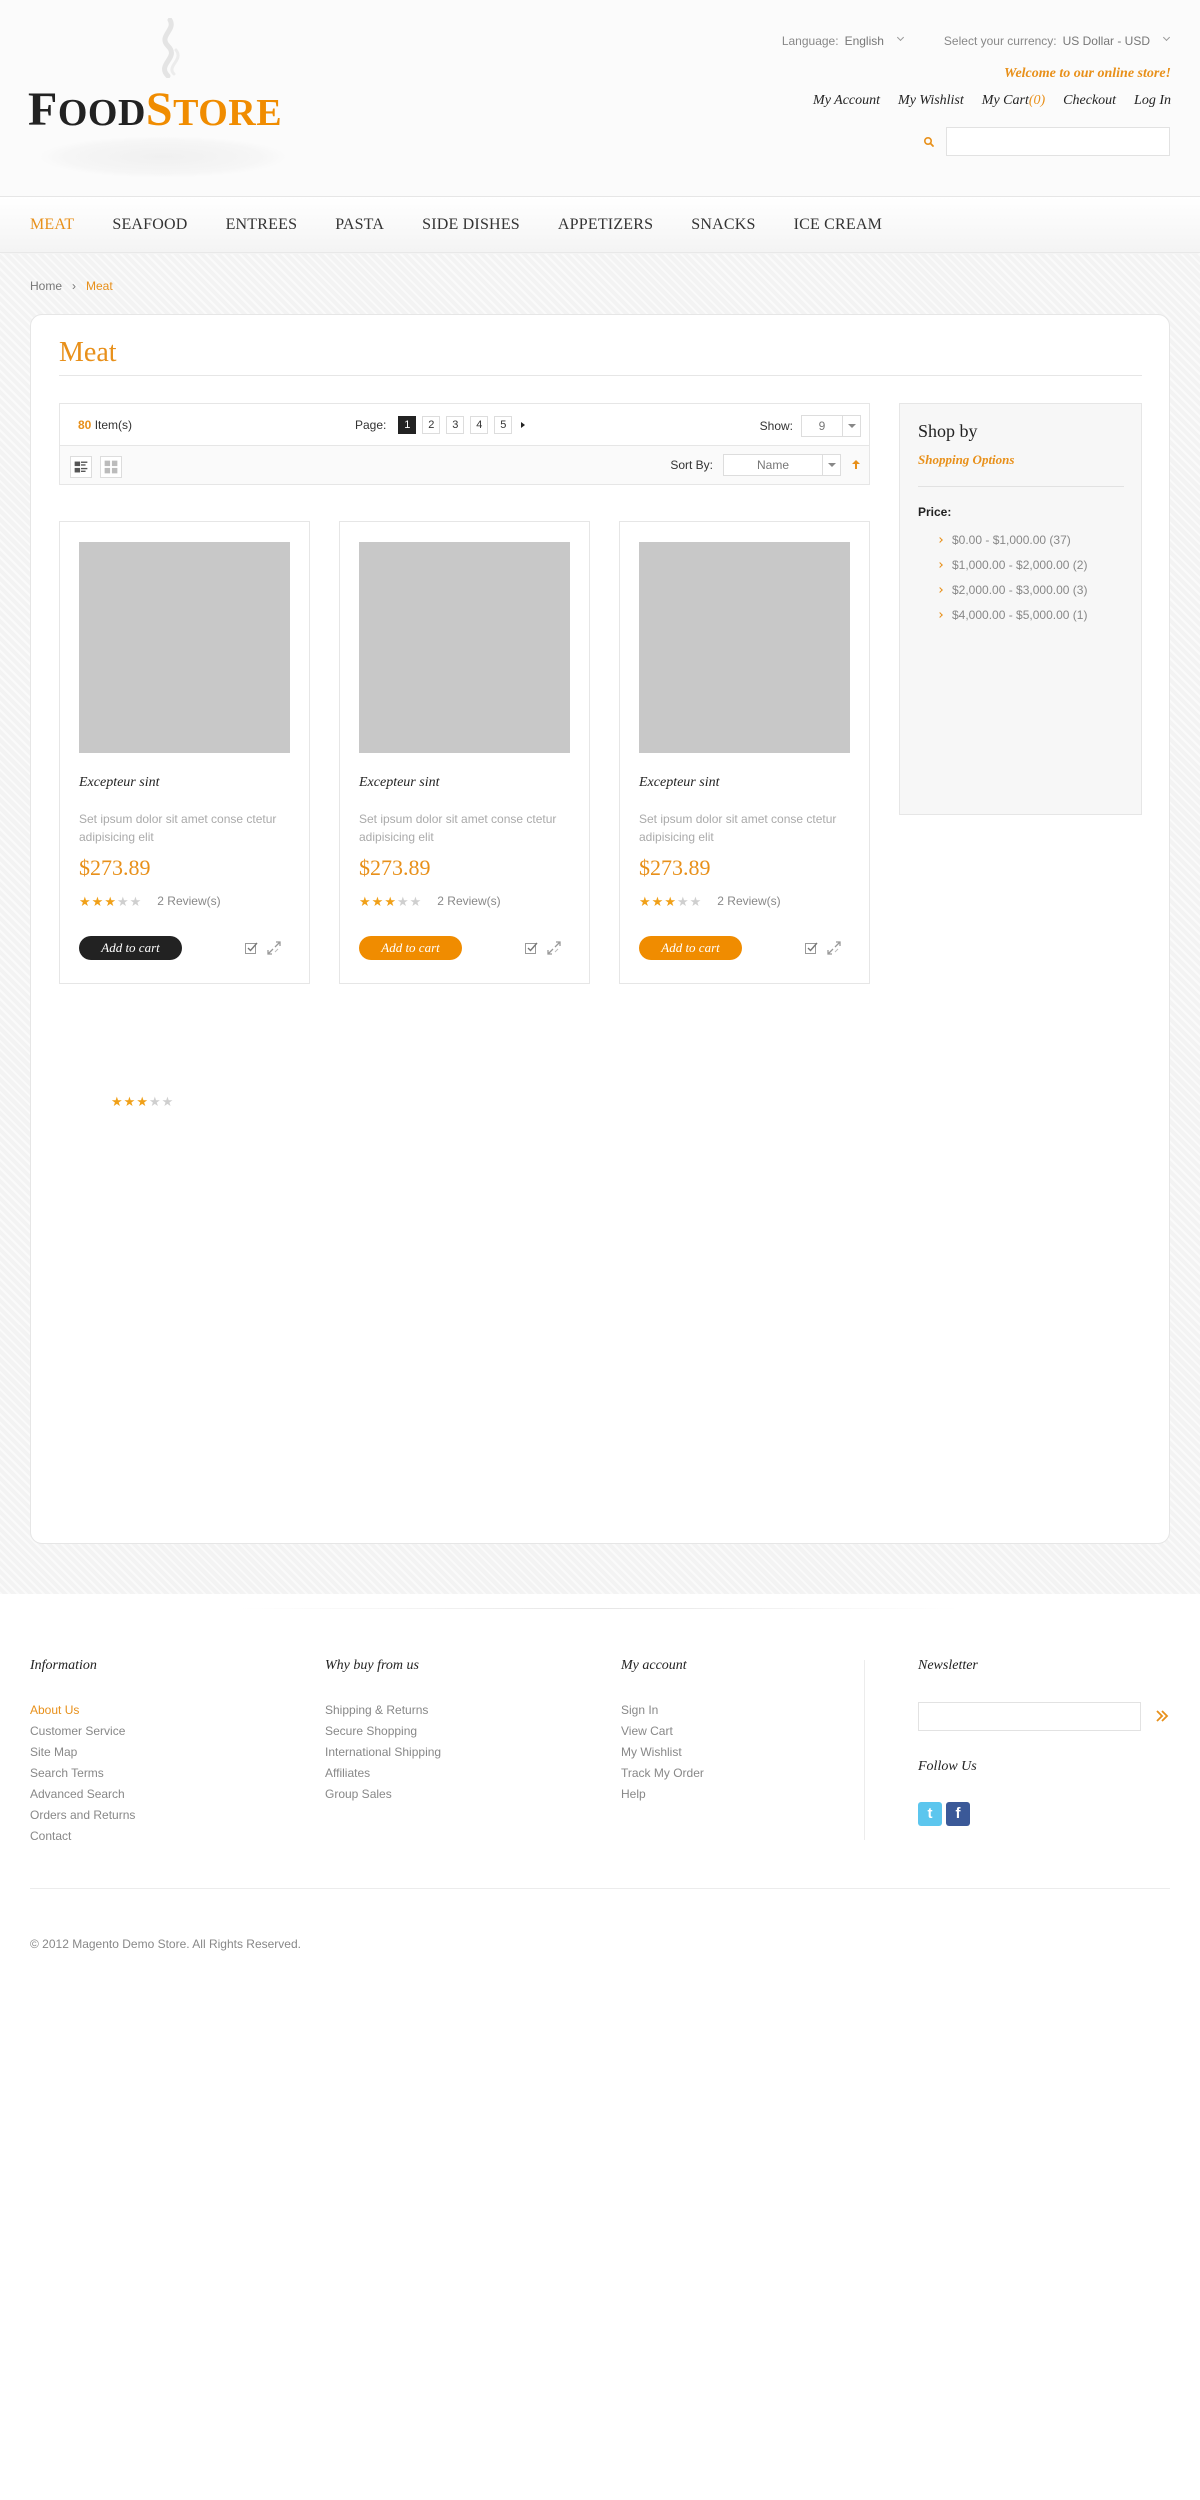 This screenshot has width=1200, height=2500. What do you see at coordinates (523, 425) in the screenshot?
I see `next-page-icon` at bounding box center [523, 425].